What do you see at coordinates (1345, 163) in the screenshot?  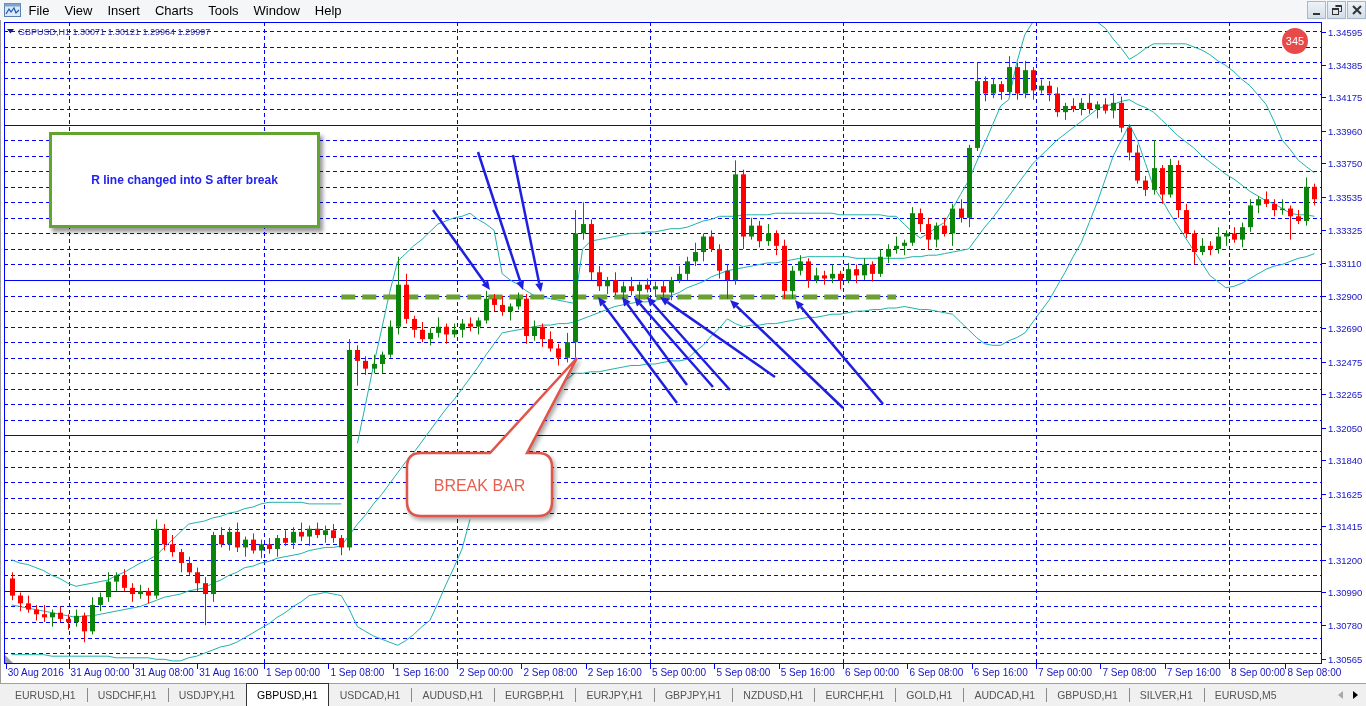 I see `y-axis-label: 1.33750` at bounding box center [1345, 163].